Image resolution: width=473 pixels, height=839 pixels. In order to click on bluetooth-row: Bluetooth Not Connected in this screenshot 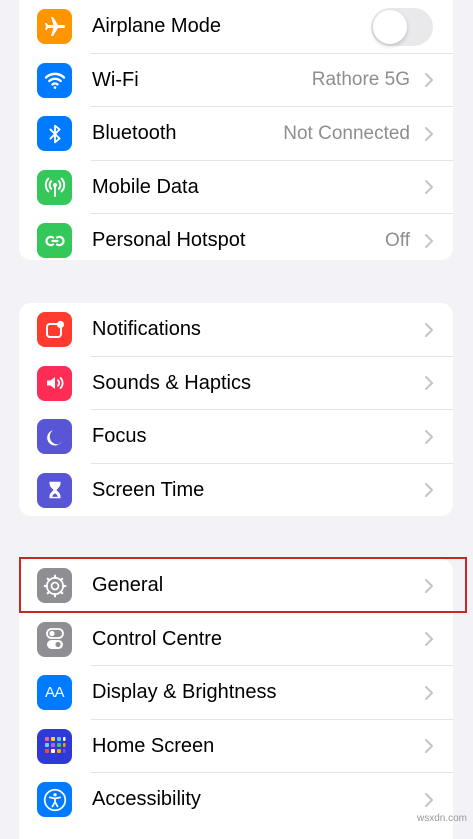, I will do `click(236, 134)`.